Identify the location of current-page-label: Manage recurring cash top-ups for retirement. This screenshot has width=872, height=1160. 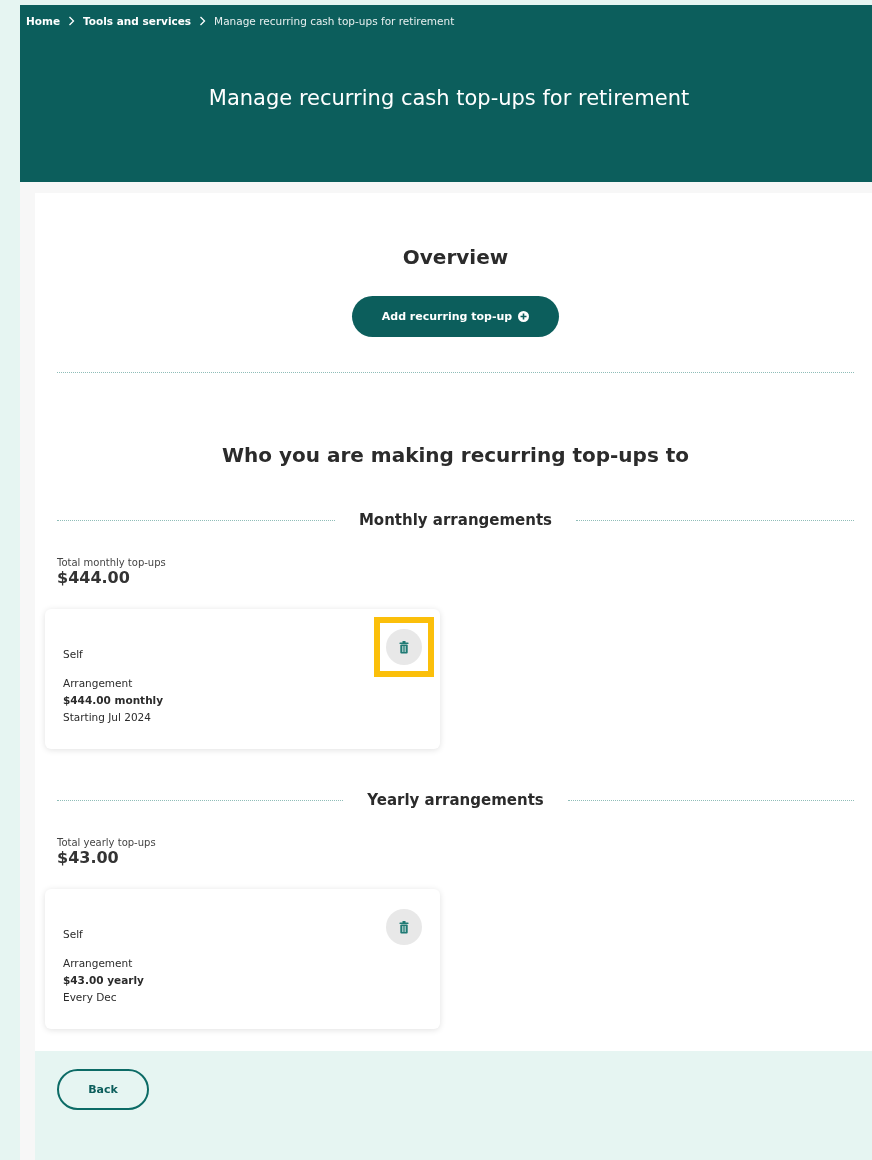
(334, 21).